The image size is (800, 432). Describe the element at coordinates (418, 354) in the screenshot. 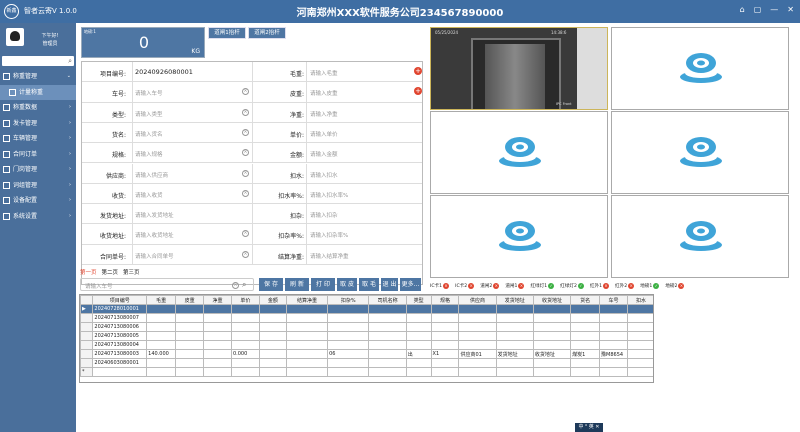

I see `table-cell: 出` at that location.